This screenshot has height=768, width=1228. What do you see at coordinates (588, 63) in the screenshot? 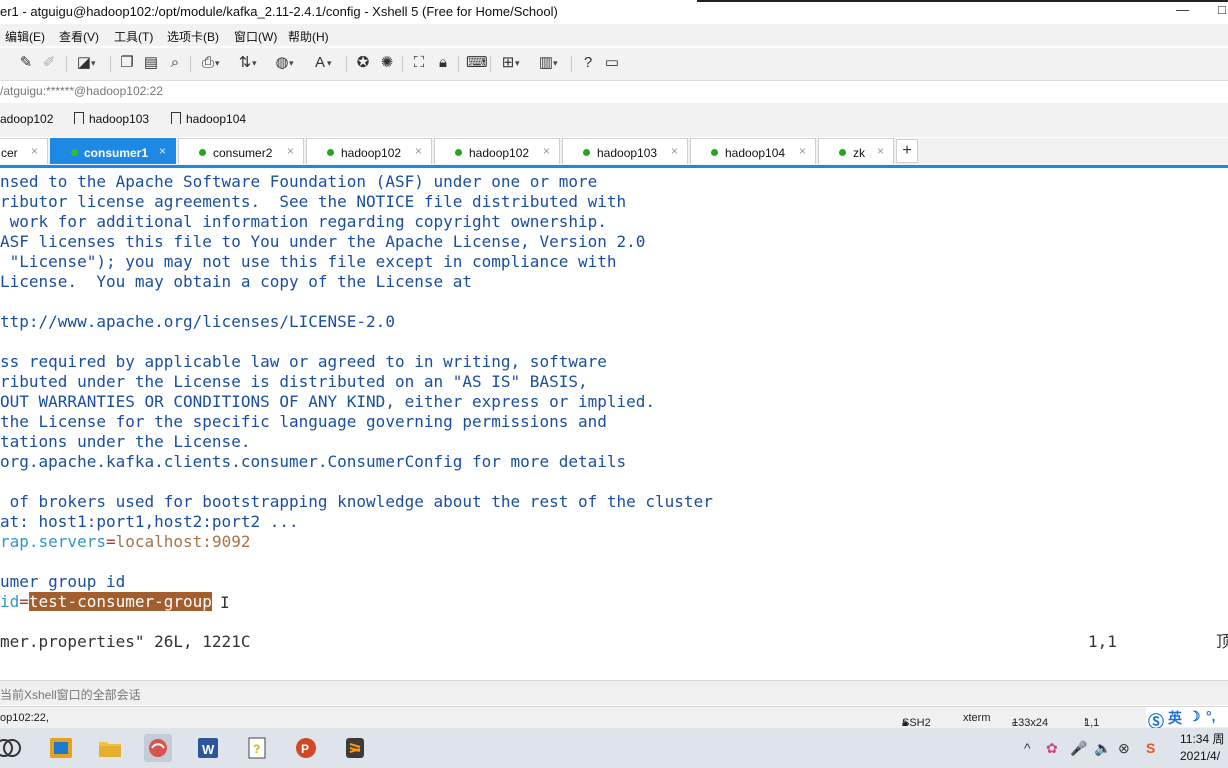
I see `help-icon: ?` at bounding box center [588, 63].